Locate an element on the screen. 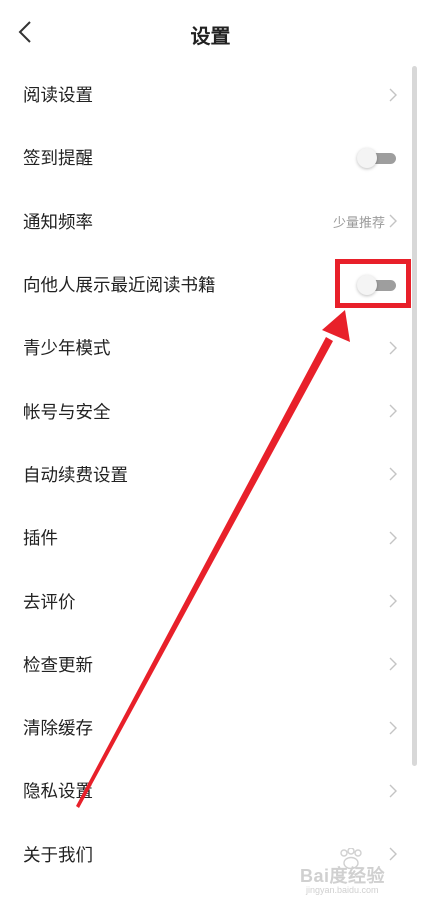  settings-item-label: 帐号与安全 is located at coordinates (67, 412).